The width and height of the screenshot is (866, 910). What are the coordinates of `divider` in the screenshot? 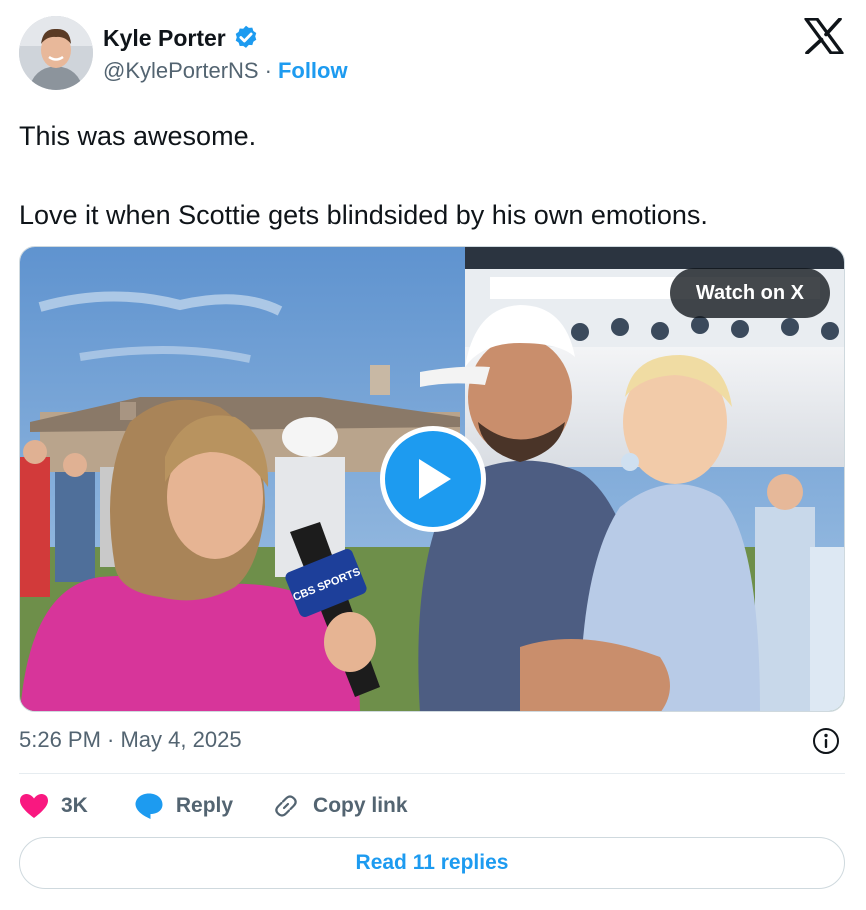 It's located at (432, 773).